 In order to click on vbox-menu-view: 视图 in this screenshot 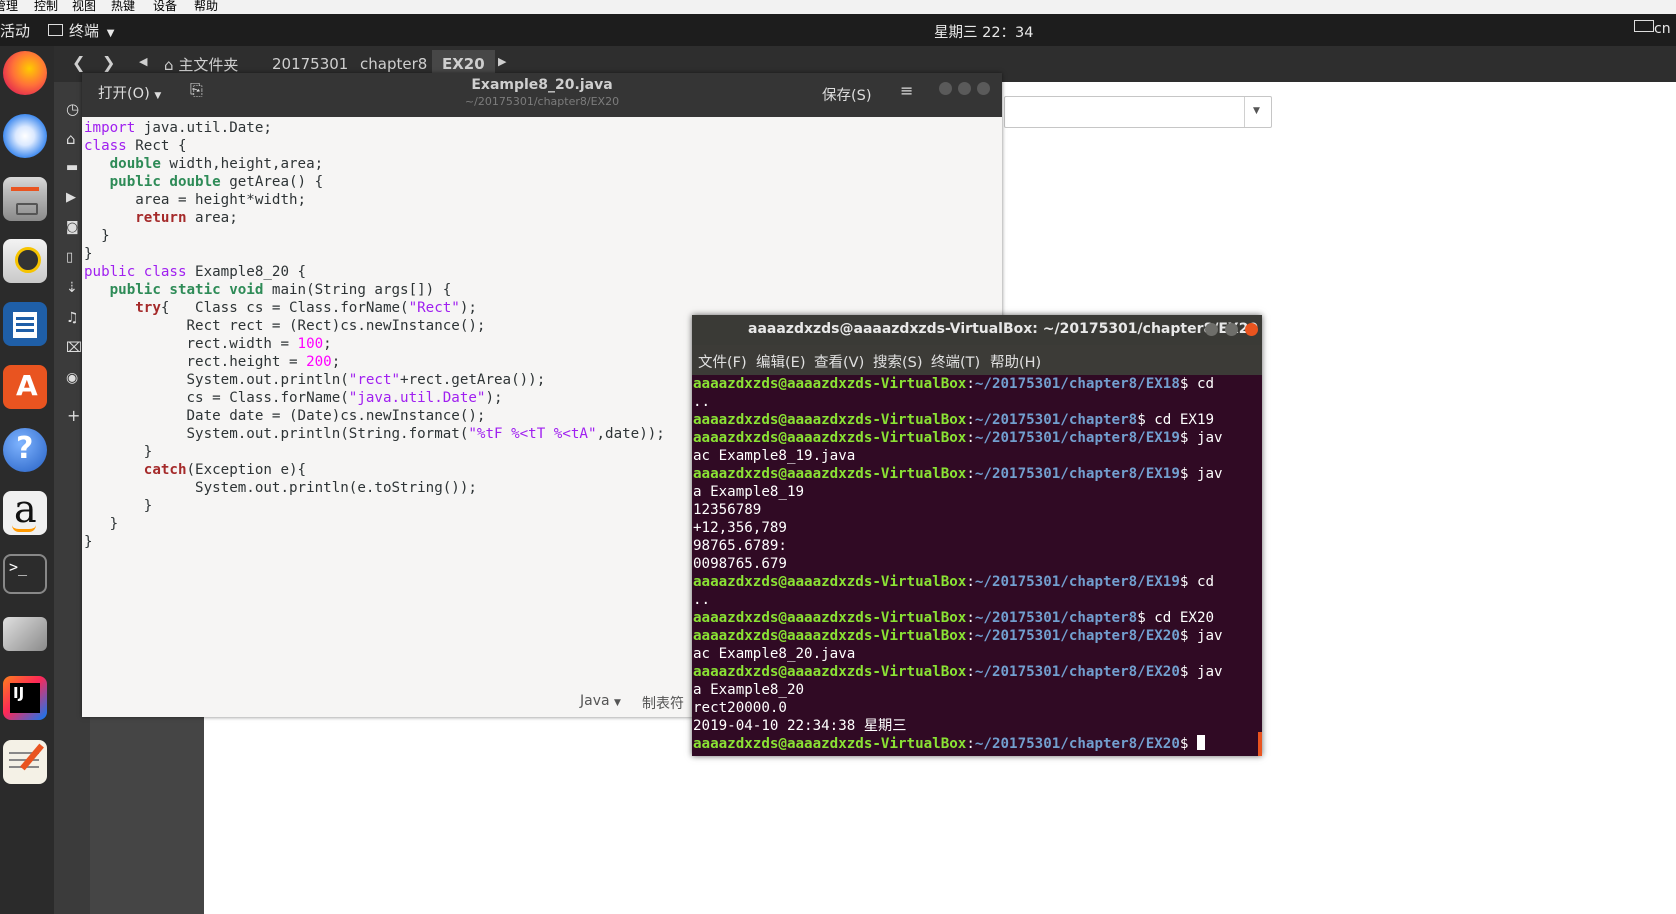, I will do `click(84, 6)`.